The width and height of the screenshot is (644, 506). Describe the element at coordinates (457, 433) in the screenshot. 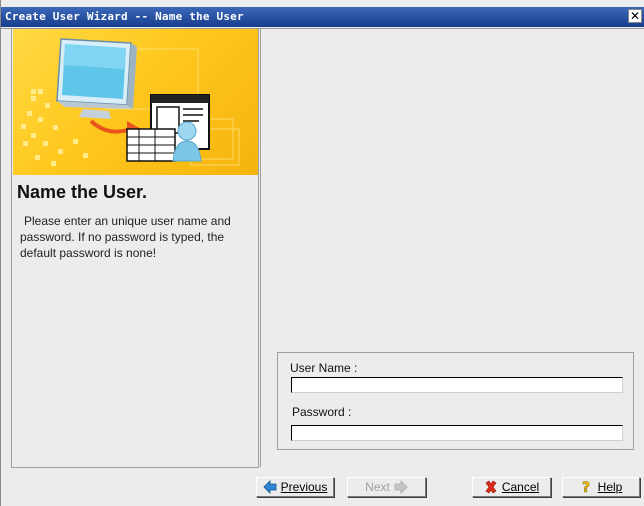

I see `password-input` at that location.